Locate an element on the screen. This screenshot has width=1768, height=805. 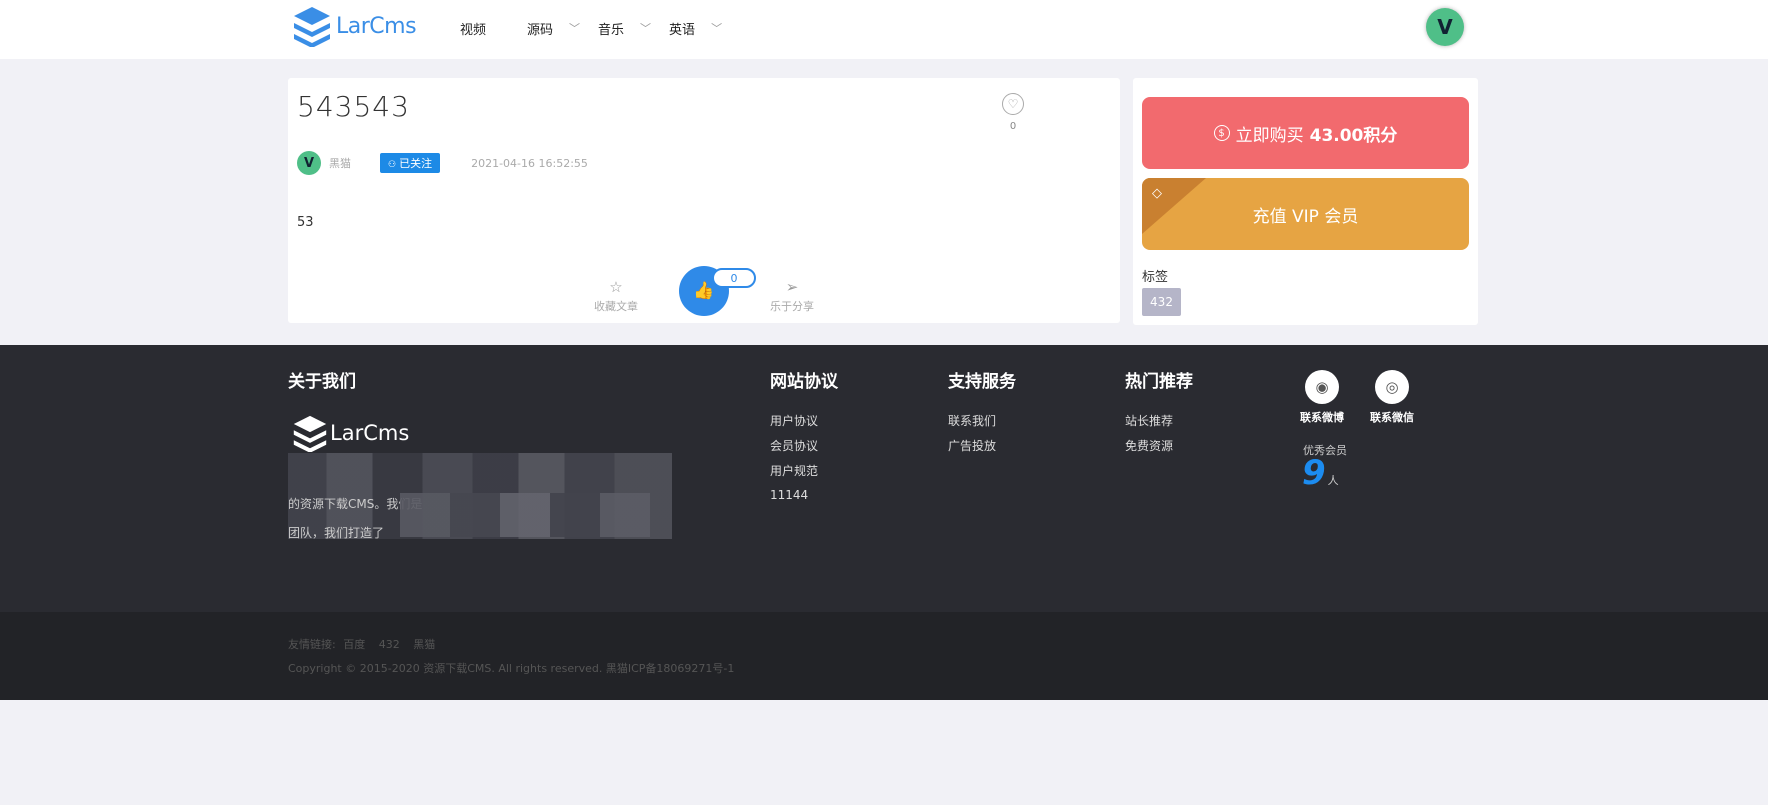
footer-link: 广告投放 is located at coordinates (972, 445).